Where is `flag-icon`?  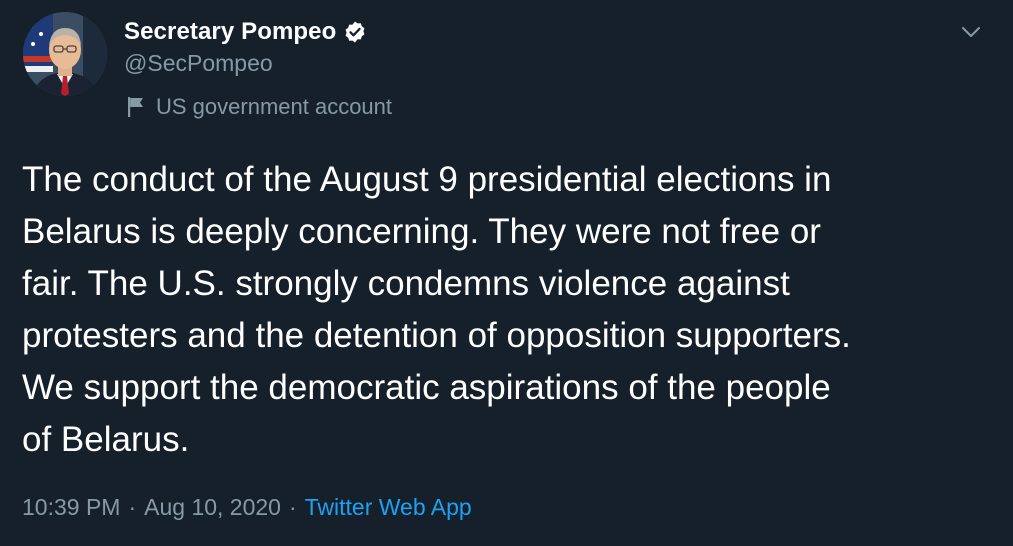 flag-icon is located at coordinates (136, 107).